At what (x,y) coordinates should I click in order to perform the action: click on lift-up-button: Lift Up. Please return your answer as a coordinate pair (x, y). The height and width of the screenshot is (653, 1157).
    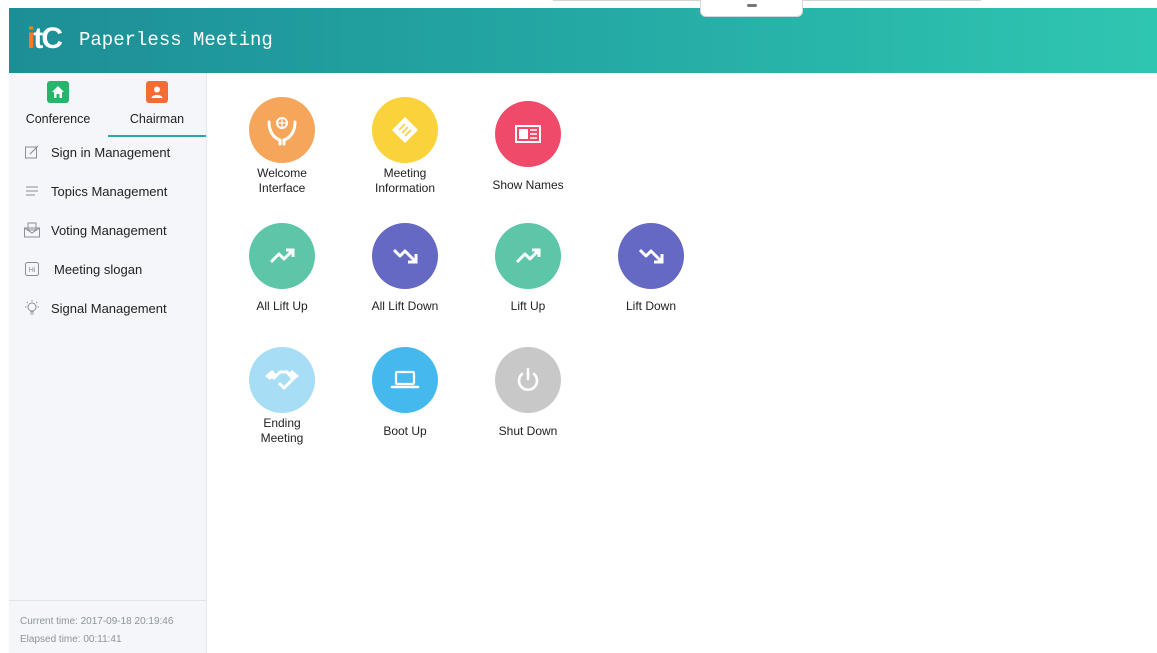
    Looking at the image, I should click on (528, 268).